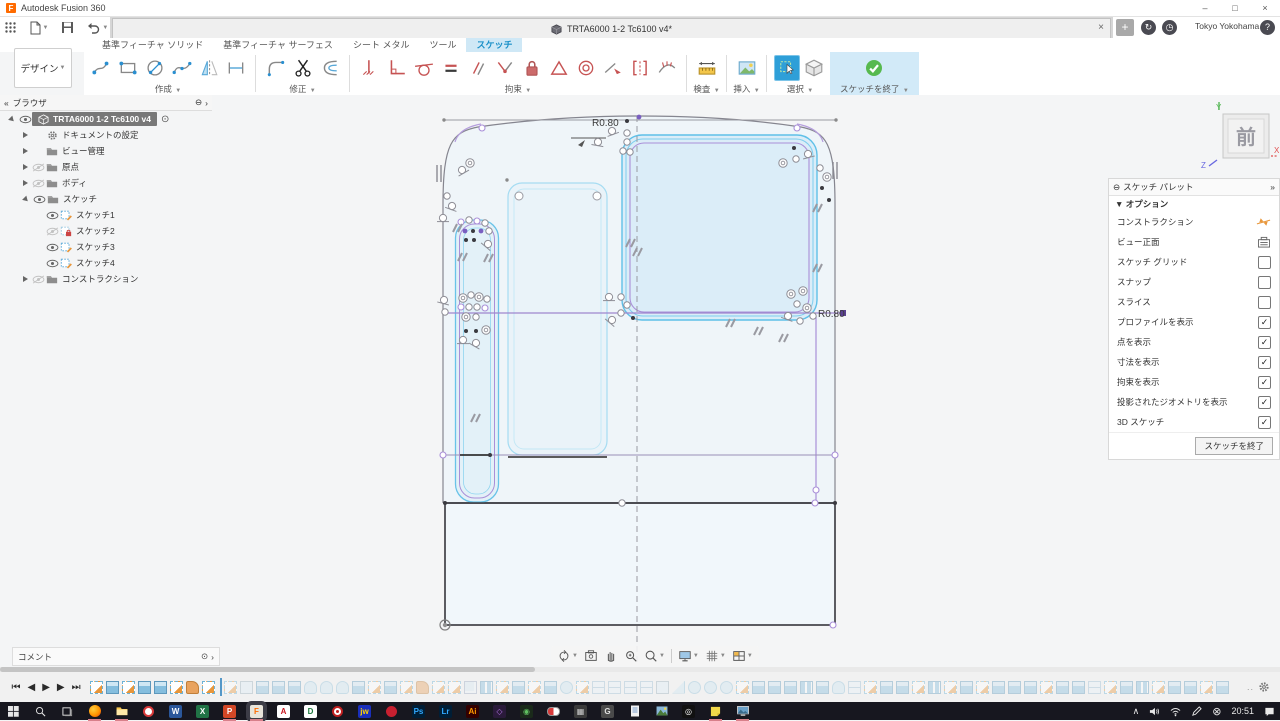 This screenshot has width=1280, height=721. What do you see at coordinates (198, 102) in the screenshot?
I see `browser-minus-icon: ⊖` at bounding box center [198, 102].